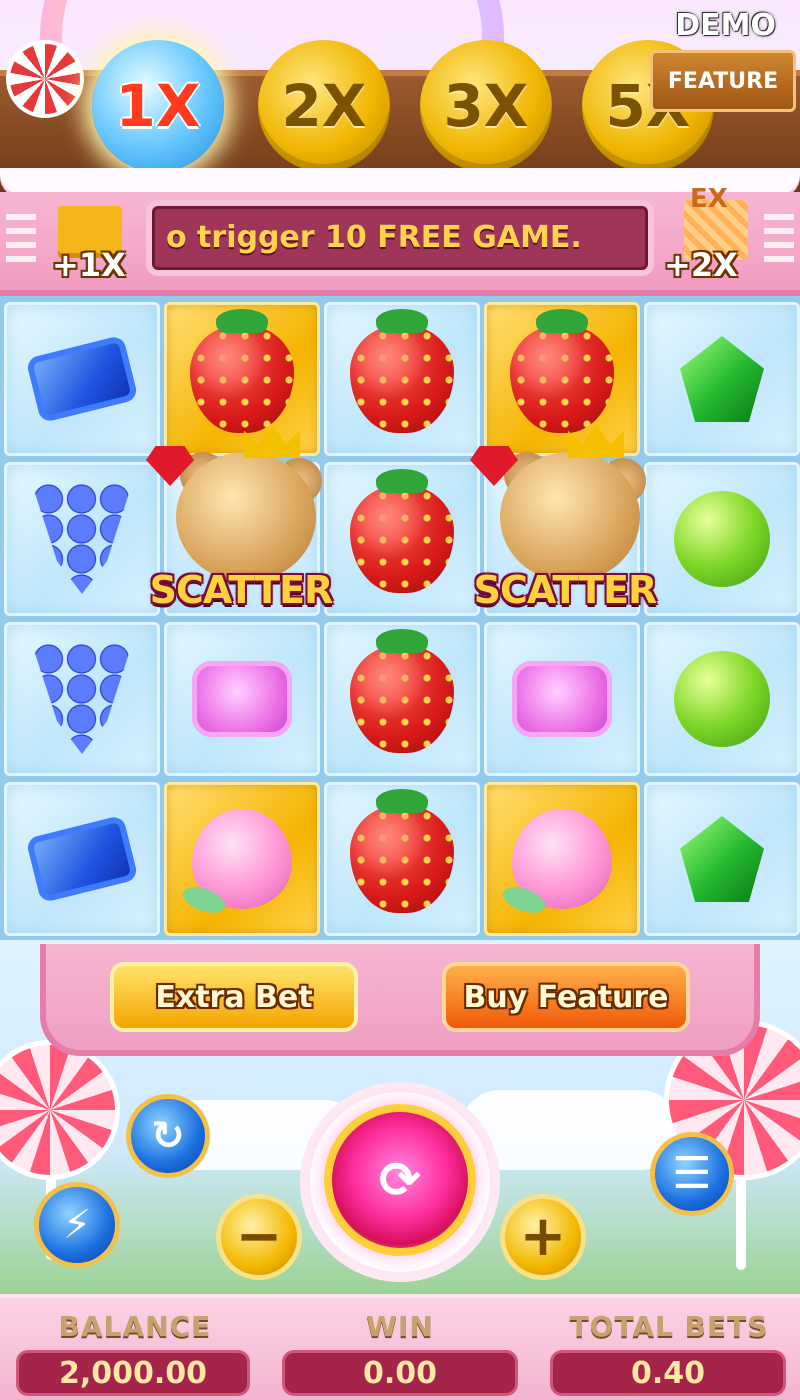  I want to click on cell-r3-c4, so click(722, 859).